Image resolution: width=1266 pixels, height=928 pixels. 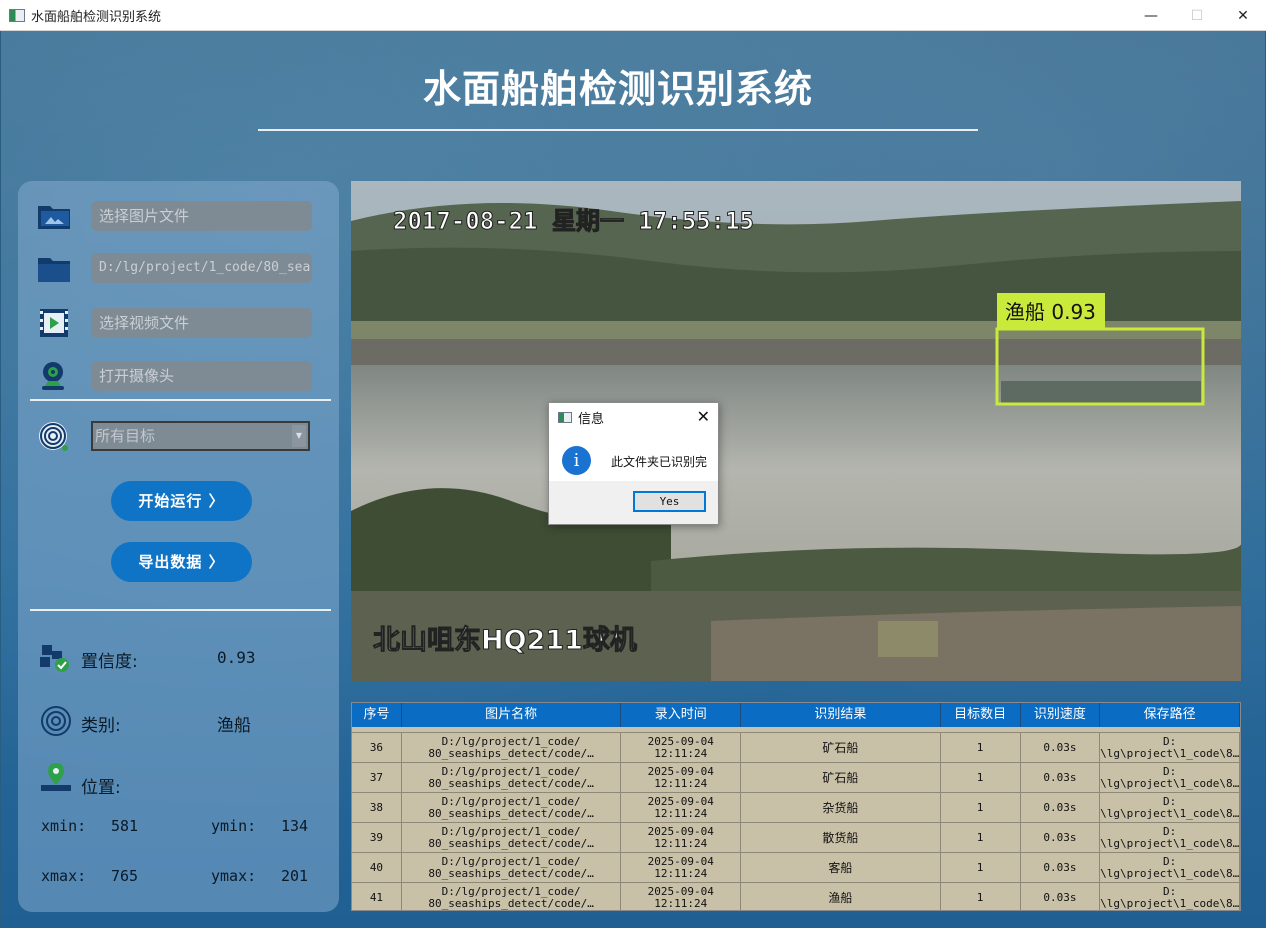 I want to click on column-header: 序号, so click(x=377, y=715).